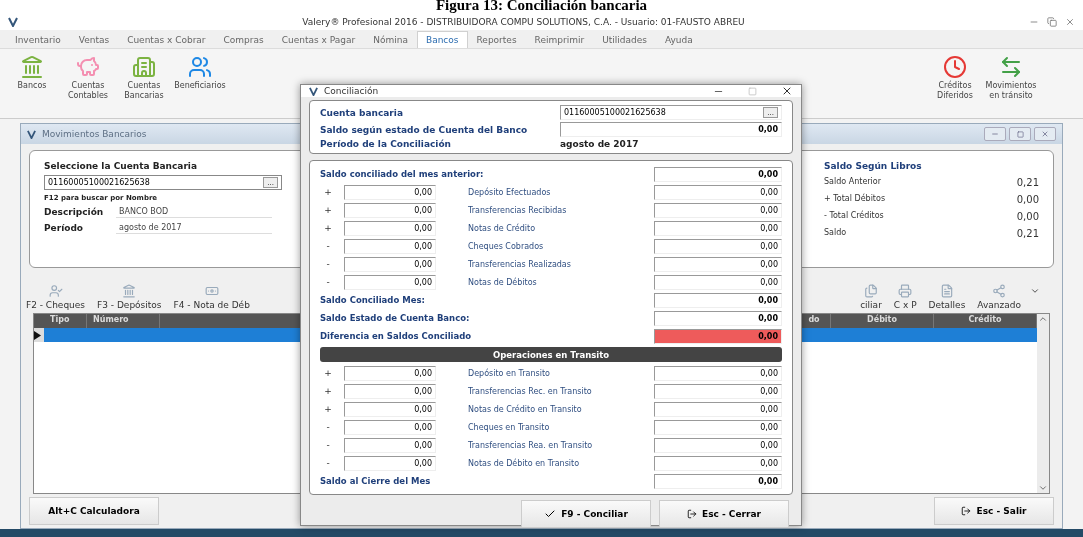  I want to click on field-value: agosto de 2017, so click(194, 228).